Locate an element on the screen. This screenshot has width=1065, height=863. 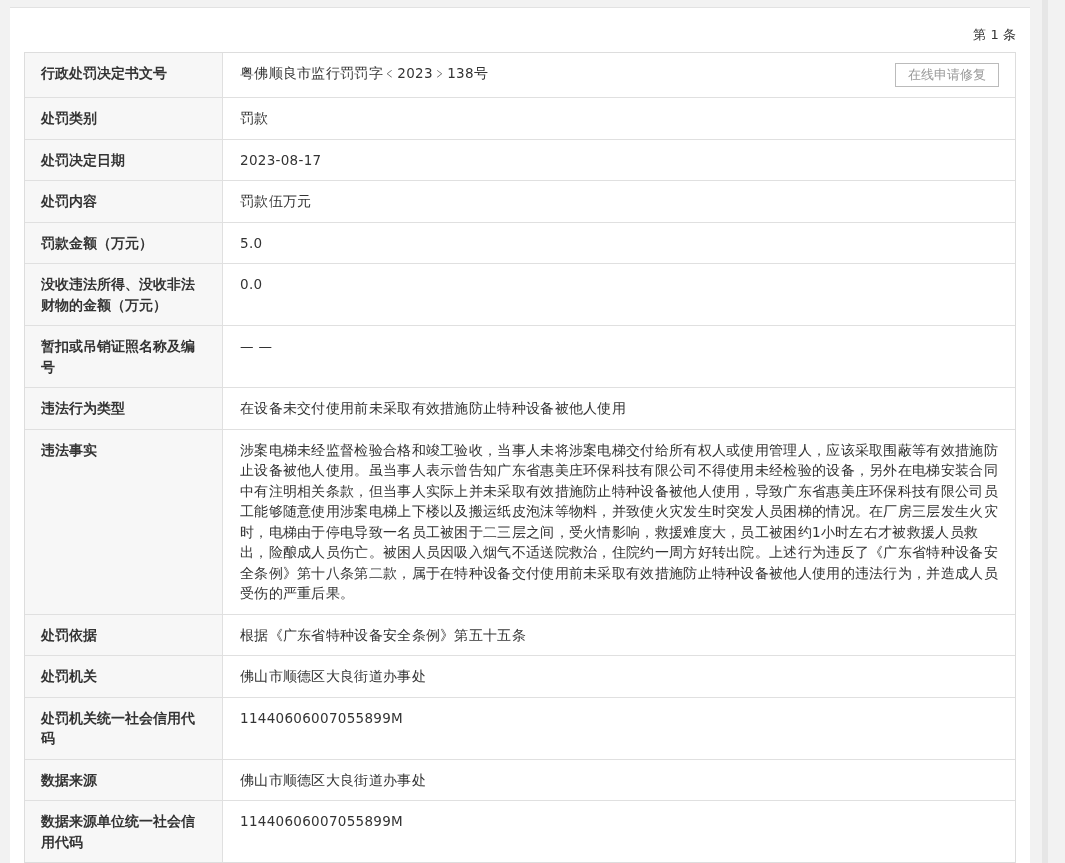
field-value: 罚款伍万元 is located at coordinates (276, 201).